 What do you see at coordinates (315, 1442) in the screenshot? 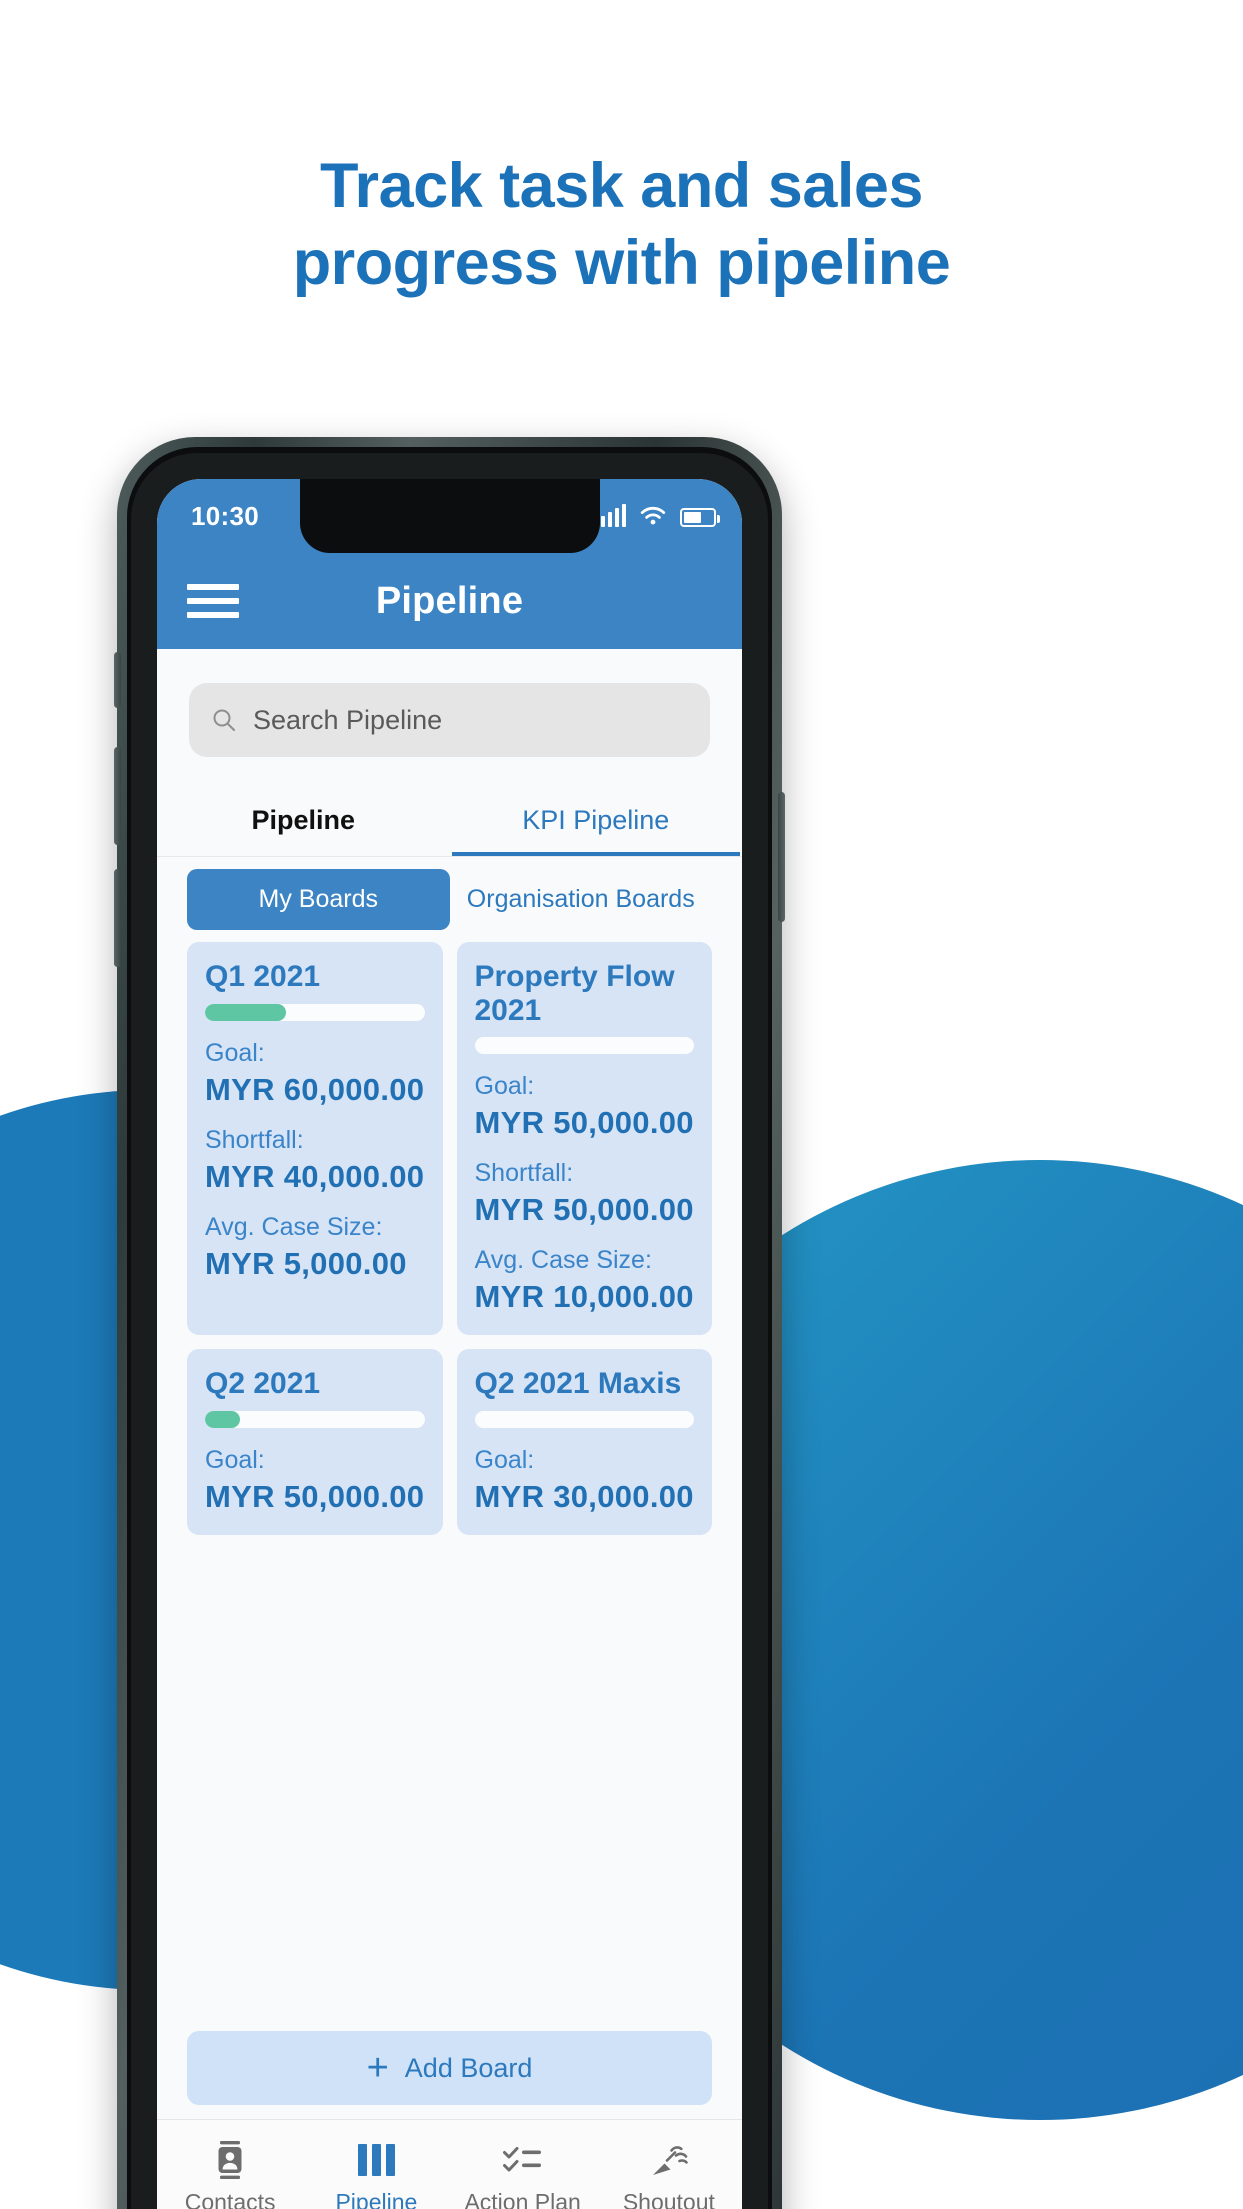
I see `board-card: Q2 2021 Goal: MYR 50,000.00` at bounding box center [315, 1442].